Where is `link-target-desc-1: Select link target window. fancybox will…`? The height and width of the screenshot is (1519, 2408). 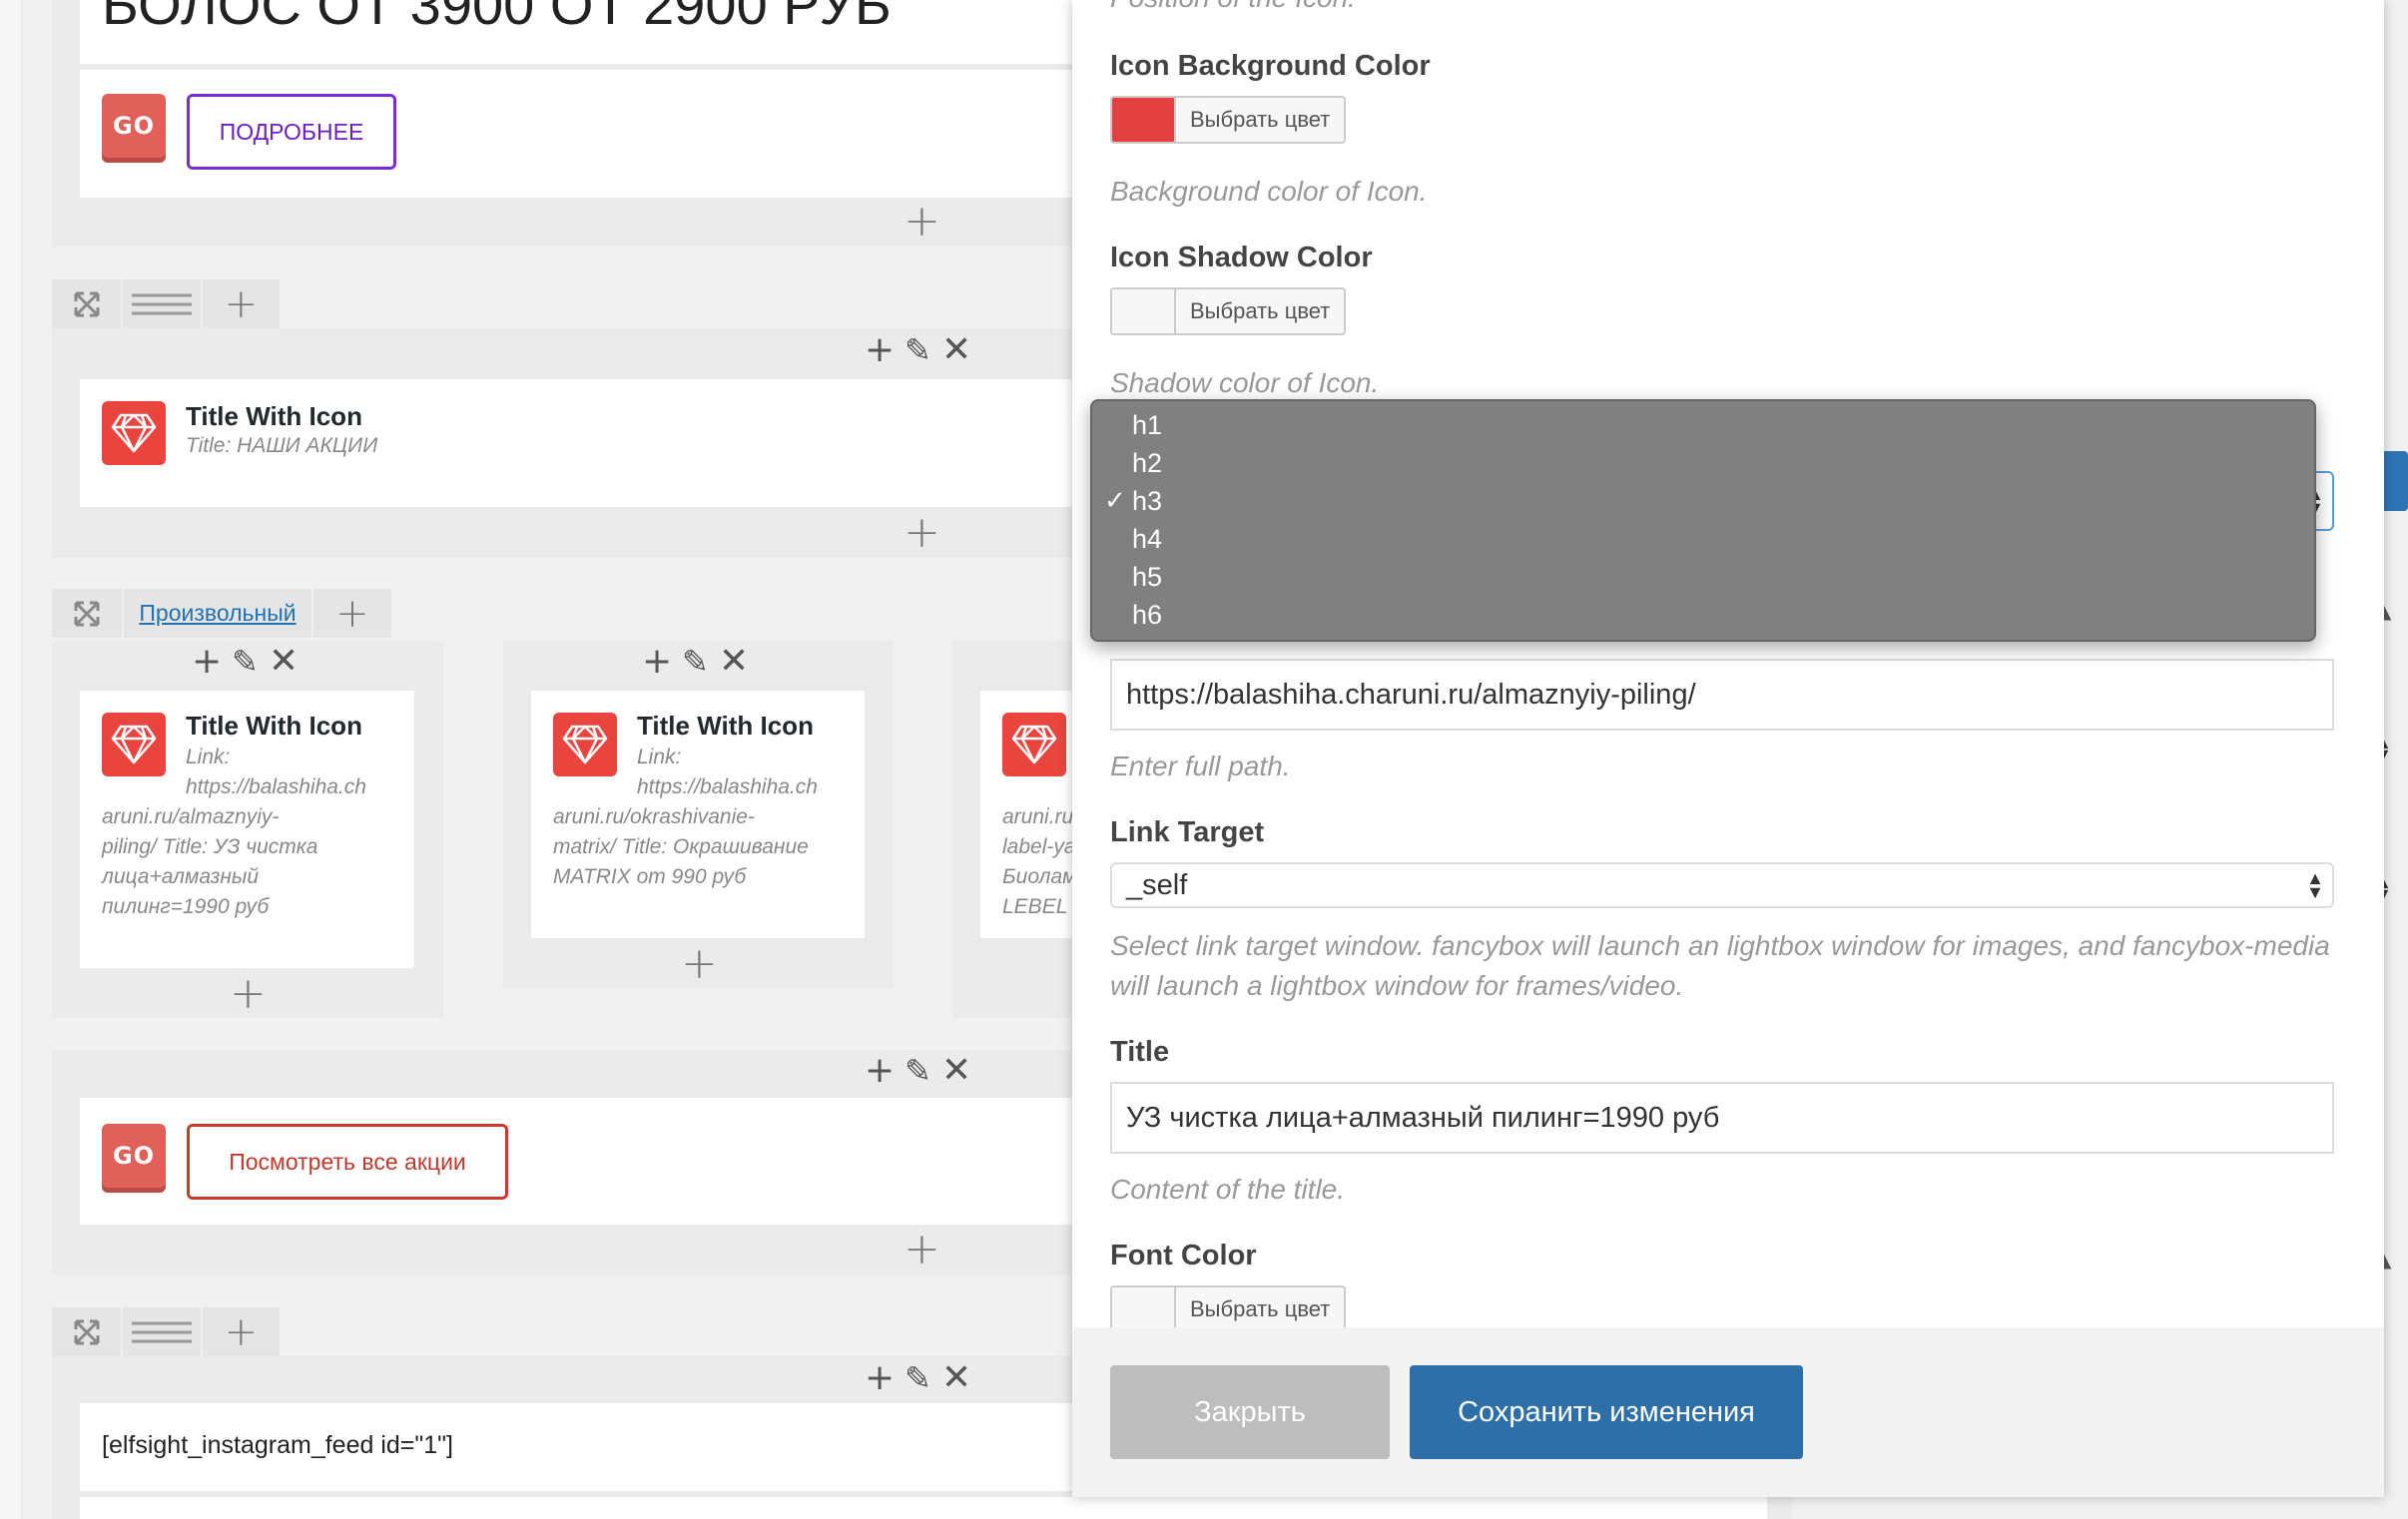 link-target-desc-1: Select link target window. fancybox will… is located at coordinates (1720, 946).